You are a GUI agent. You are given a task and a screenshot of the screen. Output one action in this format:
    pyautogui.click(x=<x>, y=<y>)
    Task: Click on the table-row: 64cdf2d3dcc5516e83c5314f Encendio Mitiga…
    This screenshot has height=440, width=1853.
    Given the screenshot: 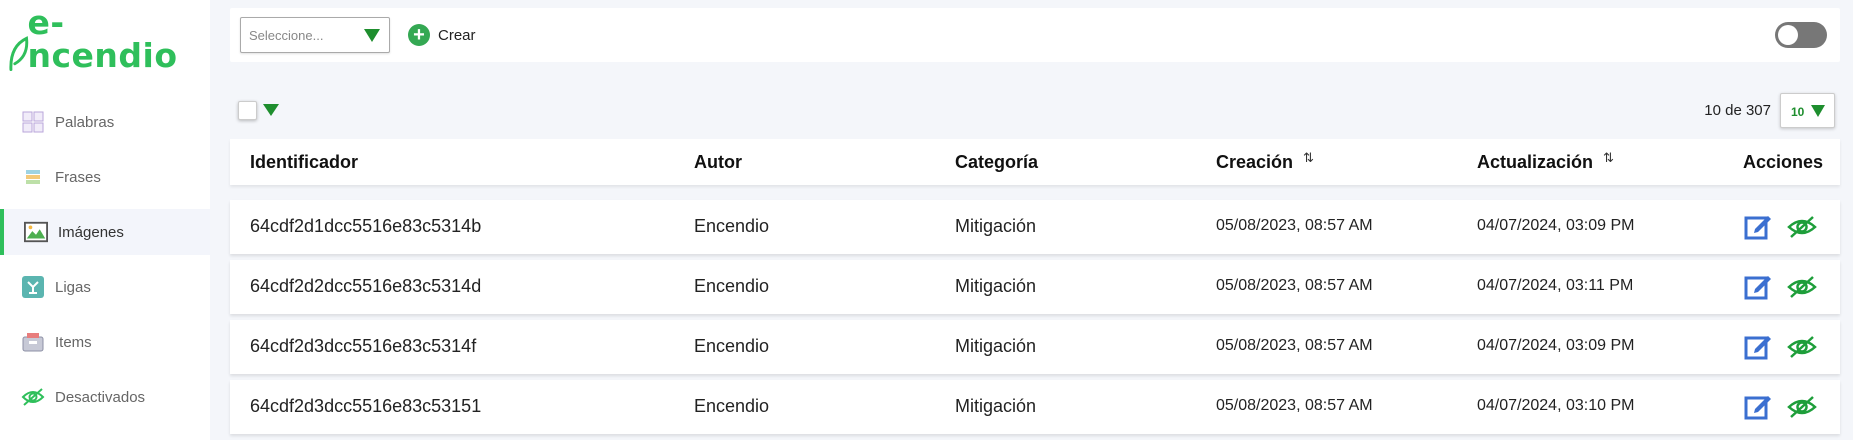 What is the action you would take?
    pyautogui.click(x=1035, y=347)
    